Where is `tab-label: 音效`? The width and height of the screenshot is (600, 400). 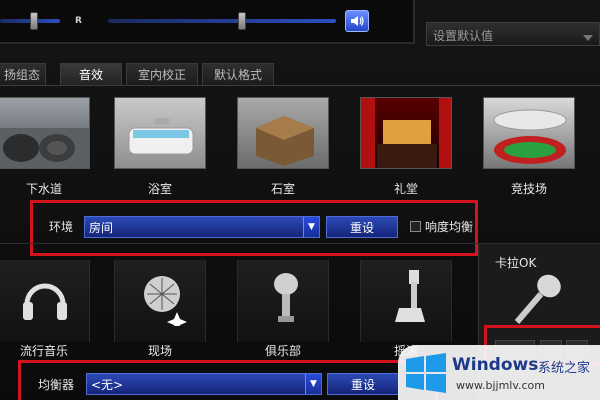 tab-label: 音效 is located at coordinates (90, 75).